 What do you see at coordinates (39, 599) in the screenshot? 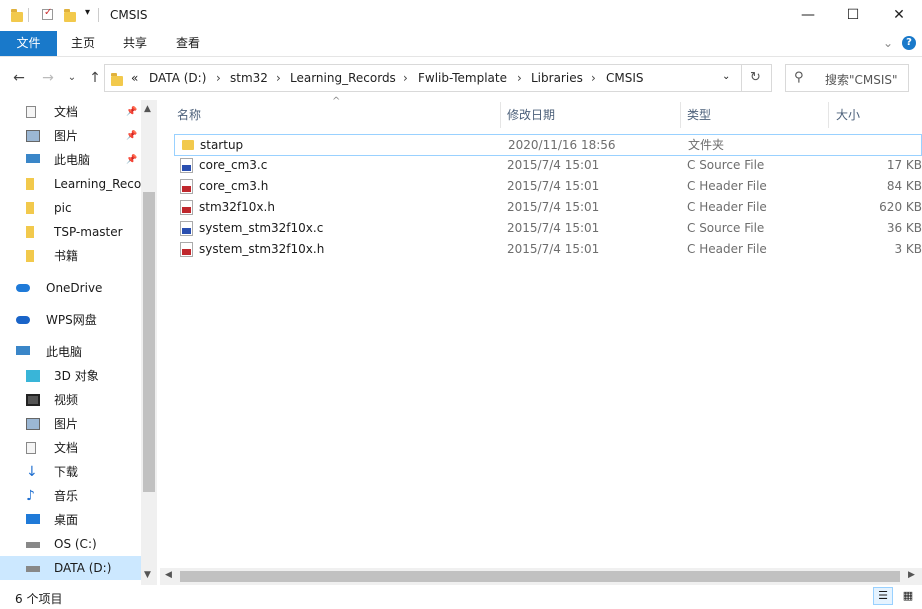
I see `item-count: 6 个项目` at bounding box center [39, 599].